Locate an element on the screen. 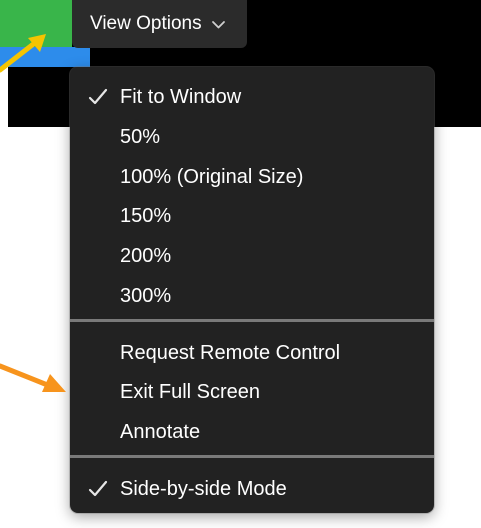 This screenshot has width=481, height=528. menu-item-exit-full-screen: Exit Full Screen is located at coordinates (252, 392).